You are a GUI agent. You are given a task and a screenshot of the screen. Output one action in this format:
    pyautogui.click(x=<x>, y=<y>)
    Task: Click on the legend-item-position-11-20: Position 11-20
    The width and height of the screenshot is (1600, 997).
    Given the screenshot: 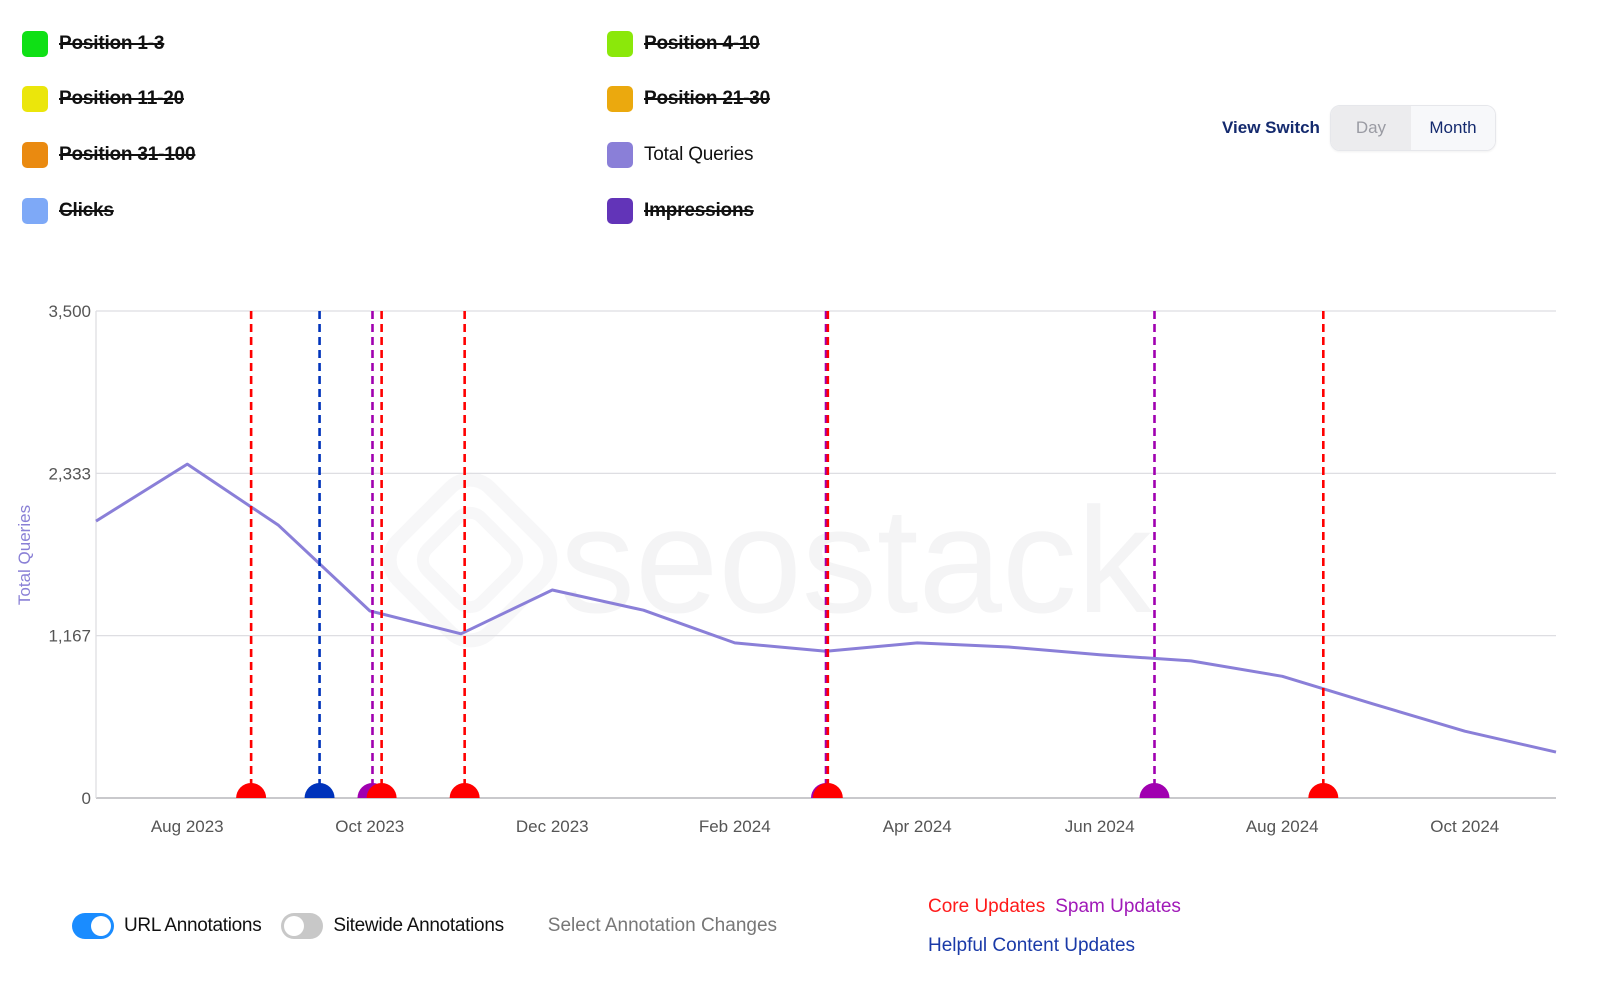 What is the action you would take?
    pyautogui.click(x=103, y=99)
    